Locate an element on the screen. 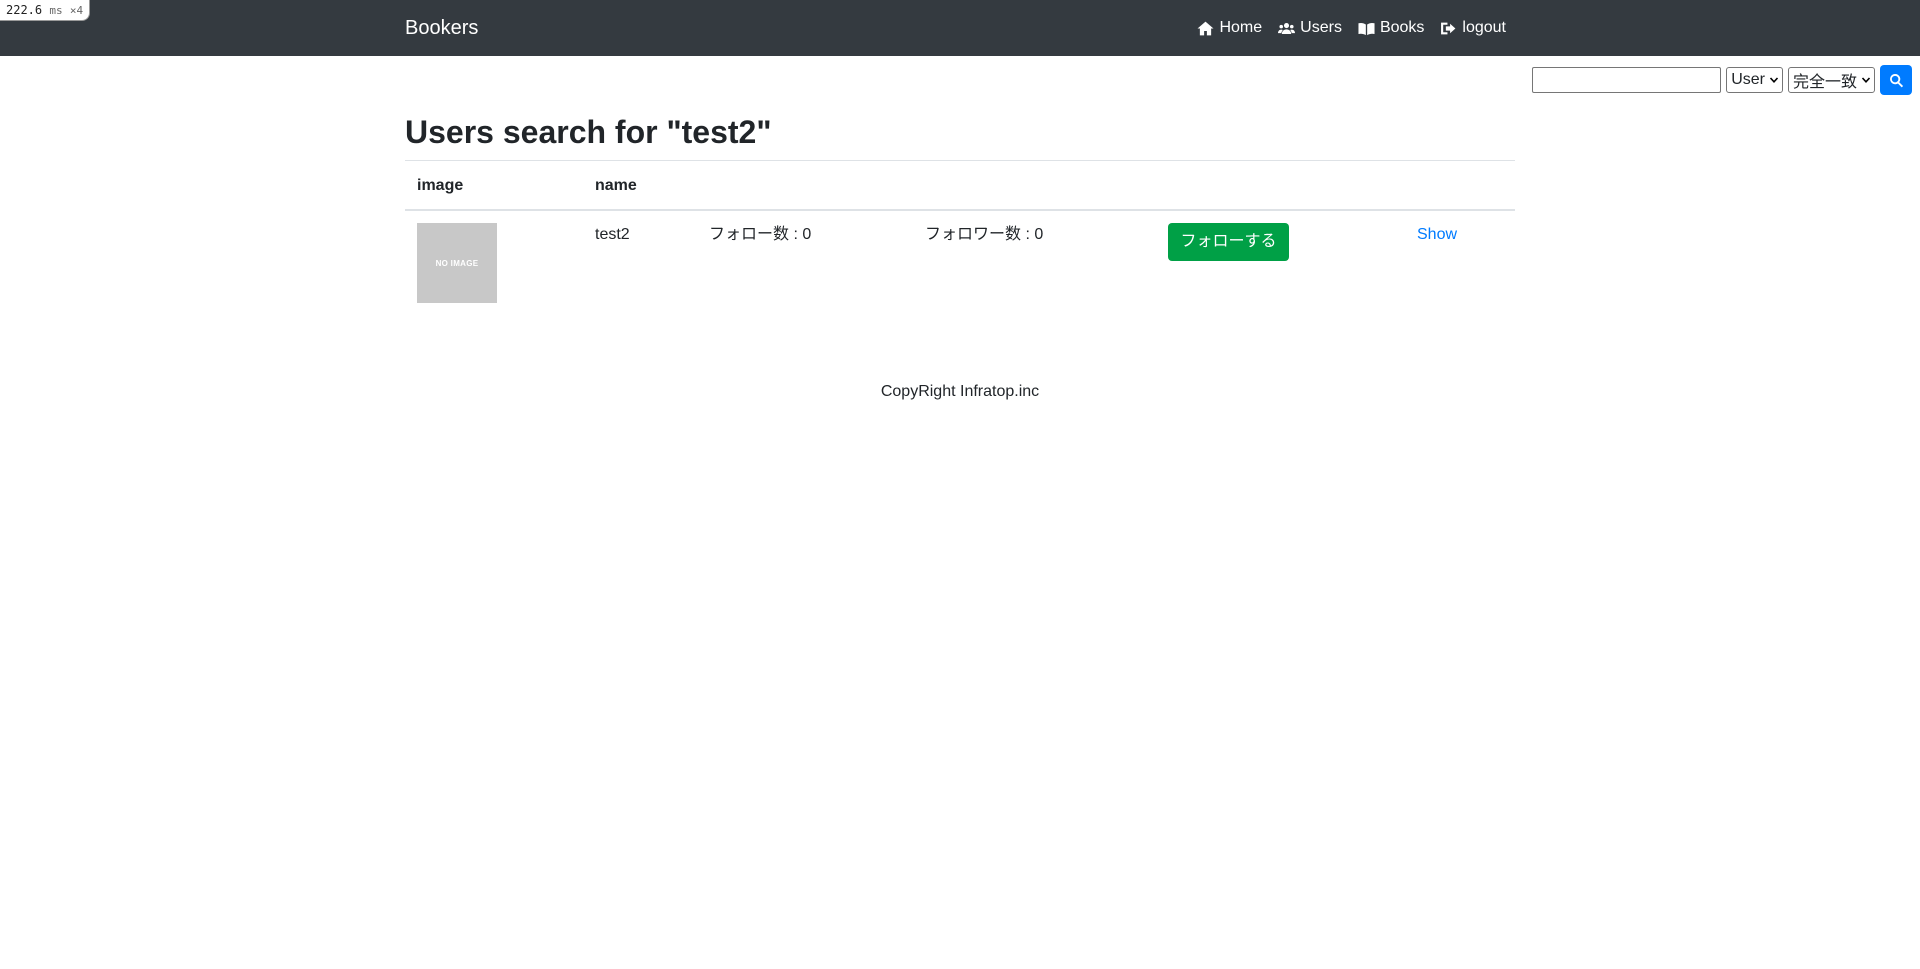 The image size is (1920, 969). nav-logout-label: logout is located at coordinates (1484, 27).